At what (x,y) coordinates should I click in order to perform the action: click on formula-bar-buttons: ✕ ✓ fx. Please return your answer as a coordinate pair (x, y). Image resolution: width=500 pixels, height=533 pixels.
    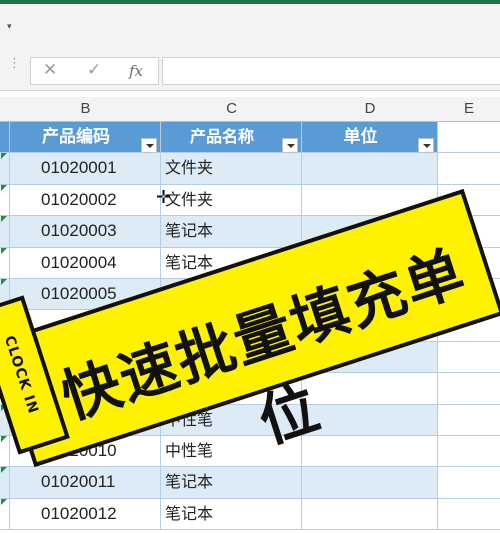
    Looking at the image, I should click on (94, 71).